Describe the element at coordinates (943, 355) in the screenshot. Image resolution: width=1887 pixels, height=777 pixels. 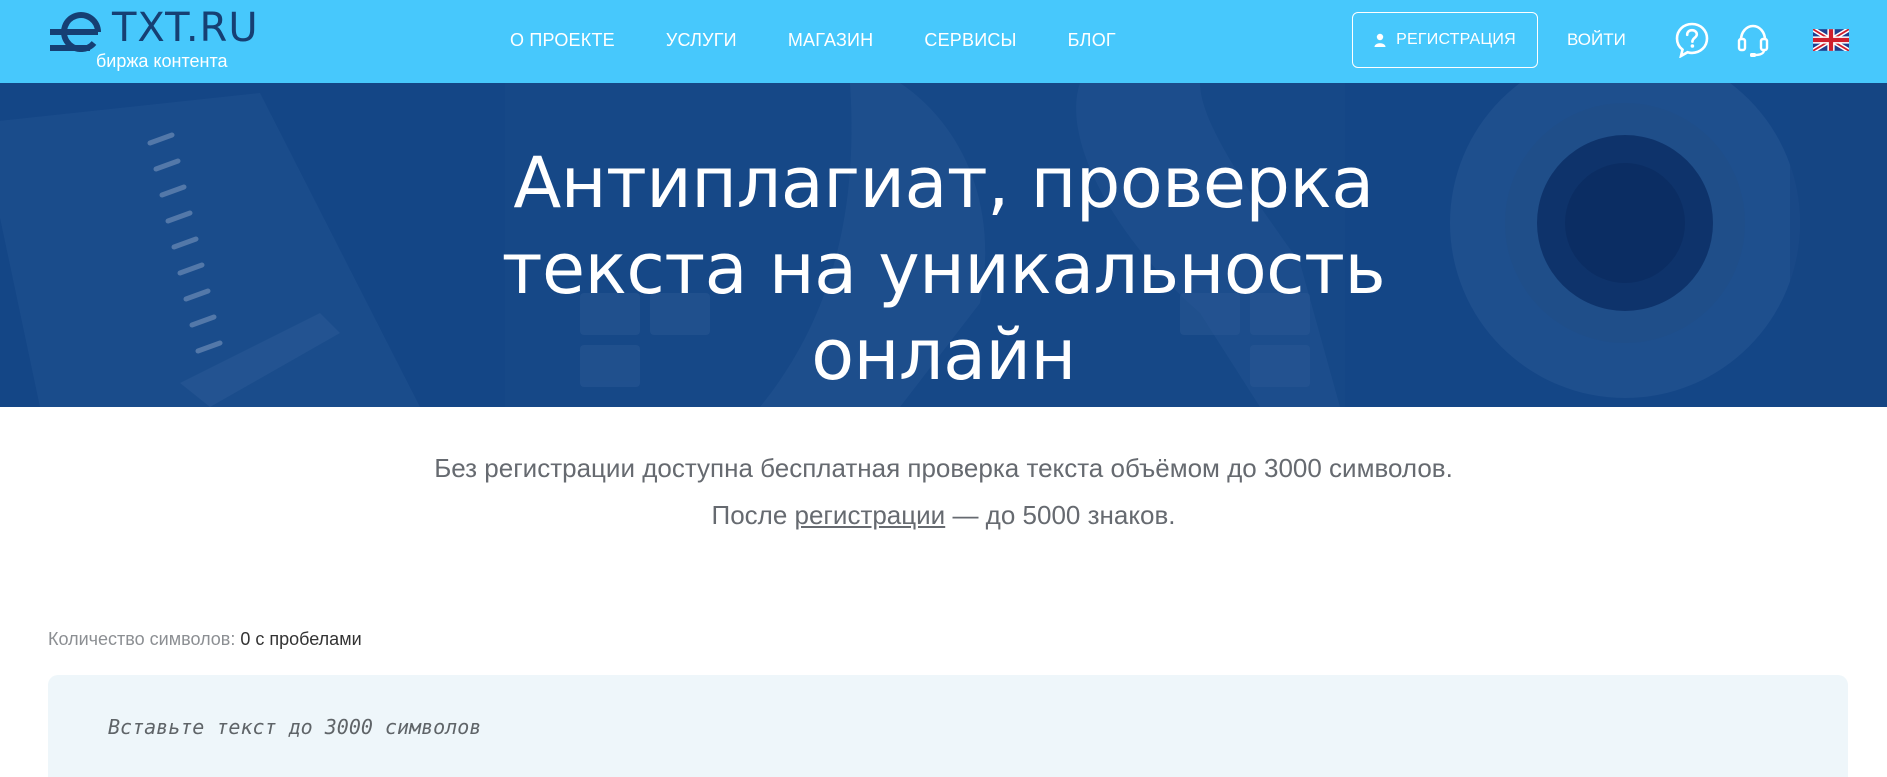
I see `page-title-line-3: онлайн` at that location.